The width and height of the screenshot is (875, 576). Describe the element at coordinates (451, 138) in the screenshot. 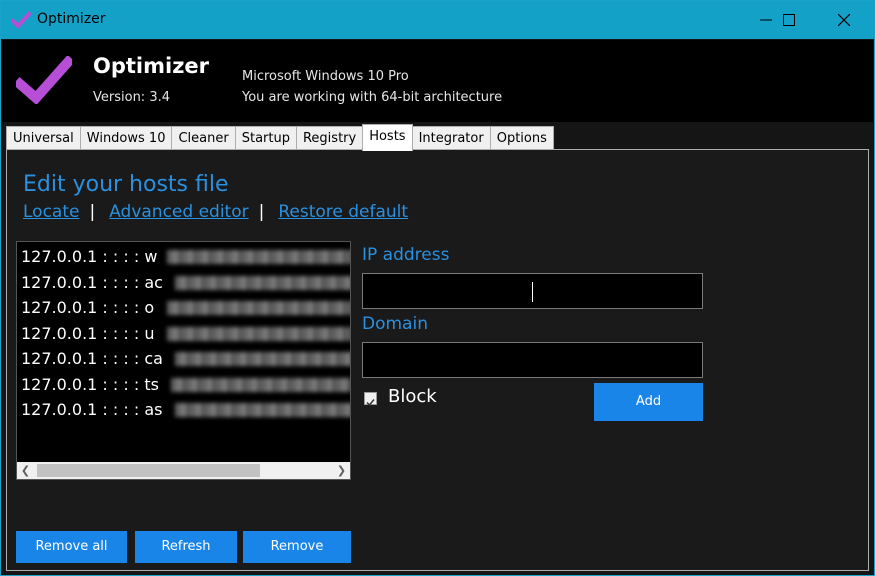

I see `tab-integrator: Integrator` at that location.